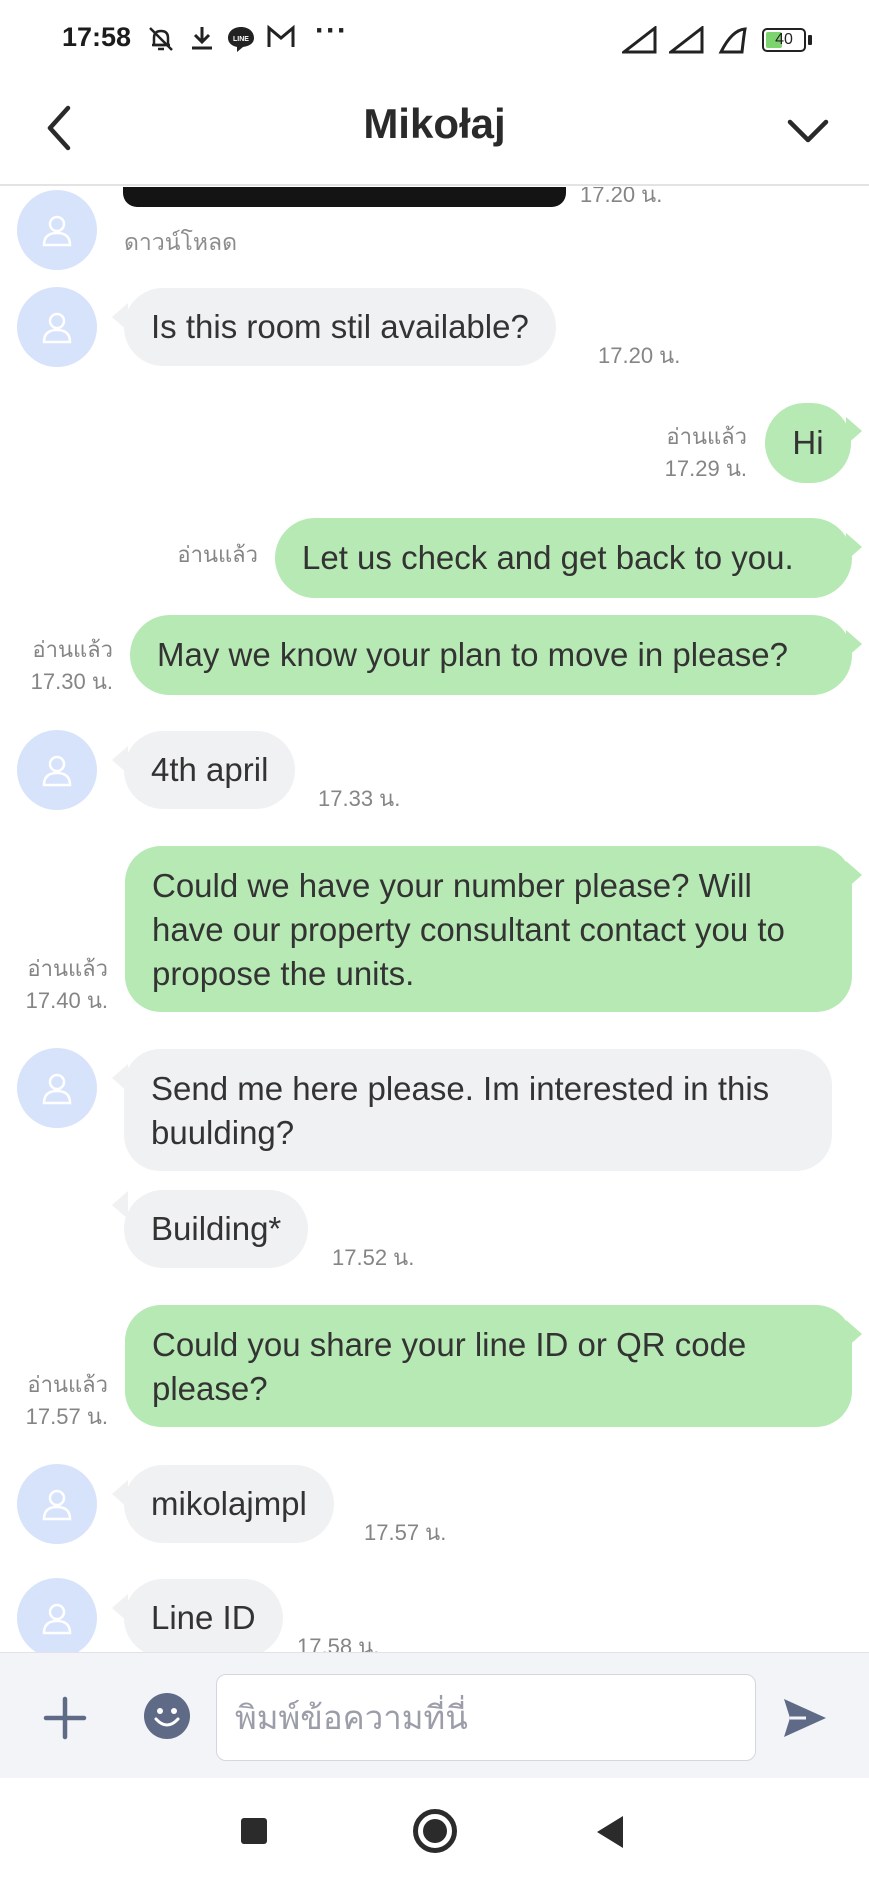 This screenshot has width=869, height=1883. I want to click on battery-tip, so click(810, 40).